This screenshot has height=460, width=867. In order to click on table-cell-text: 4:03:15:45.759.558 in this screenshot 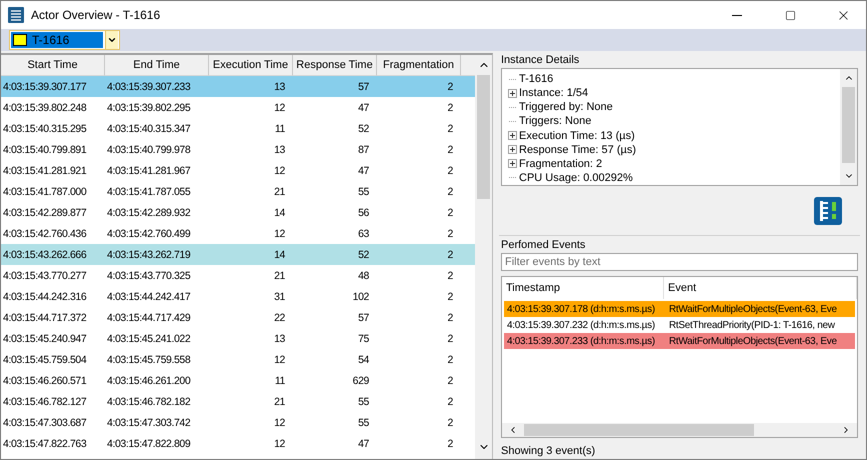, I will do `click(149, 360)`.